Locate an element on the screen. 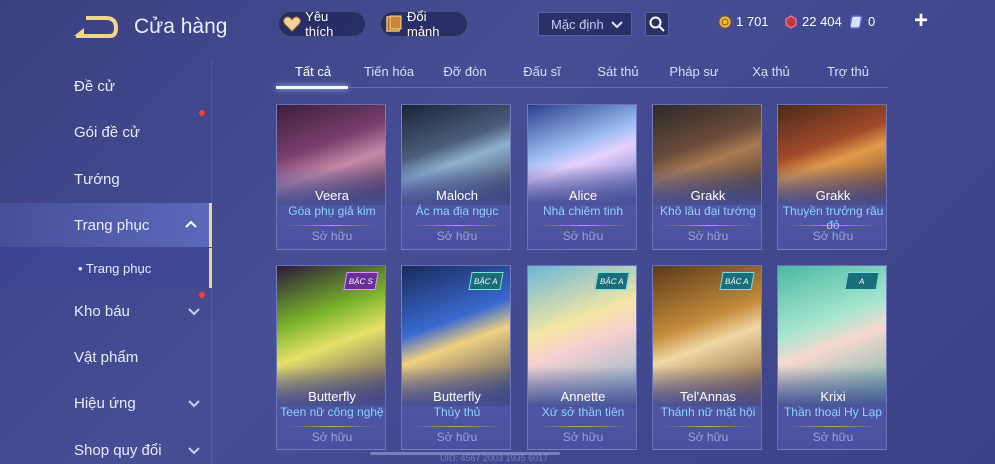 This screenshot has height=464, width=995. tab-fighter: Đấu sĩ is located at coordinates (542, 71).